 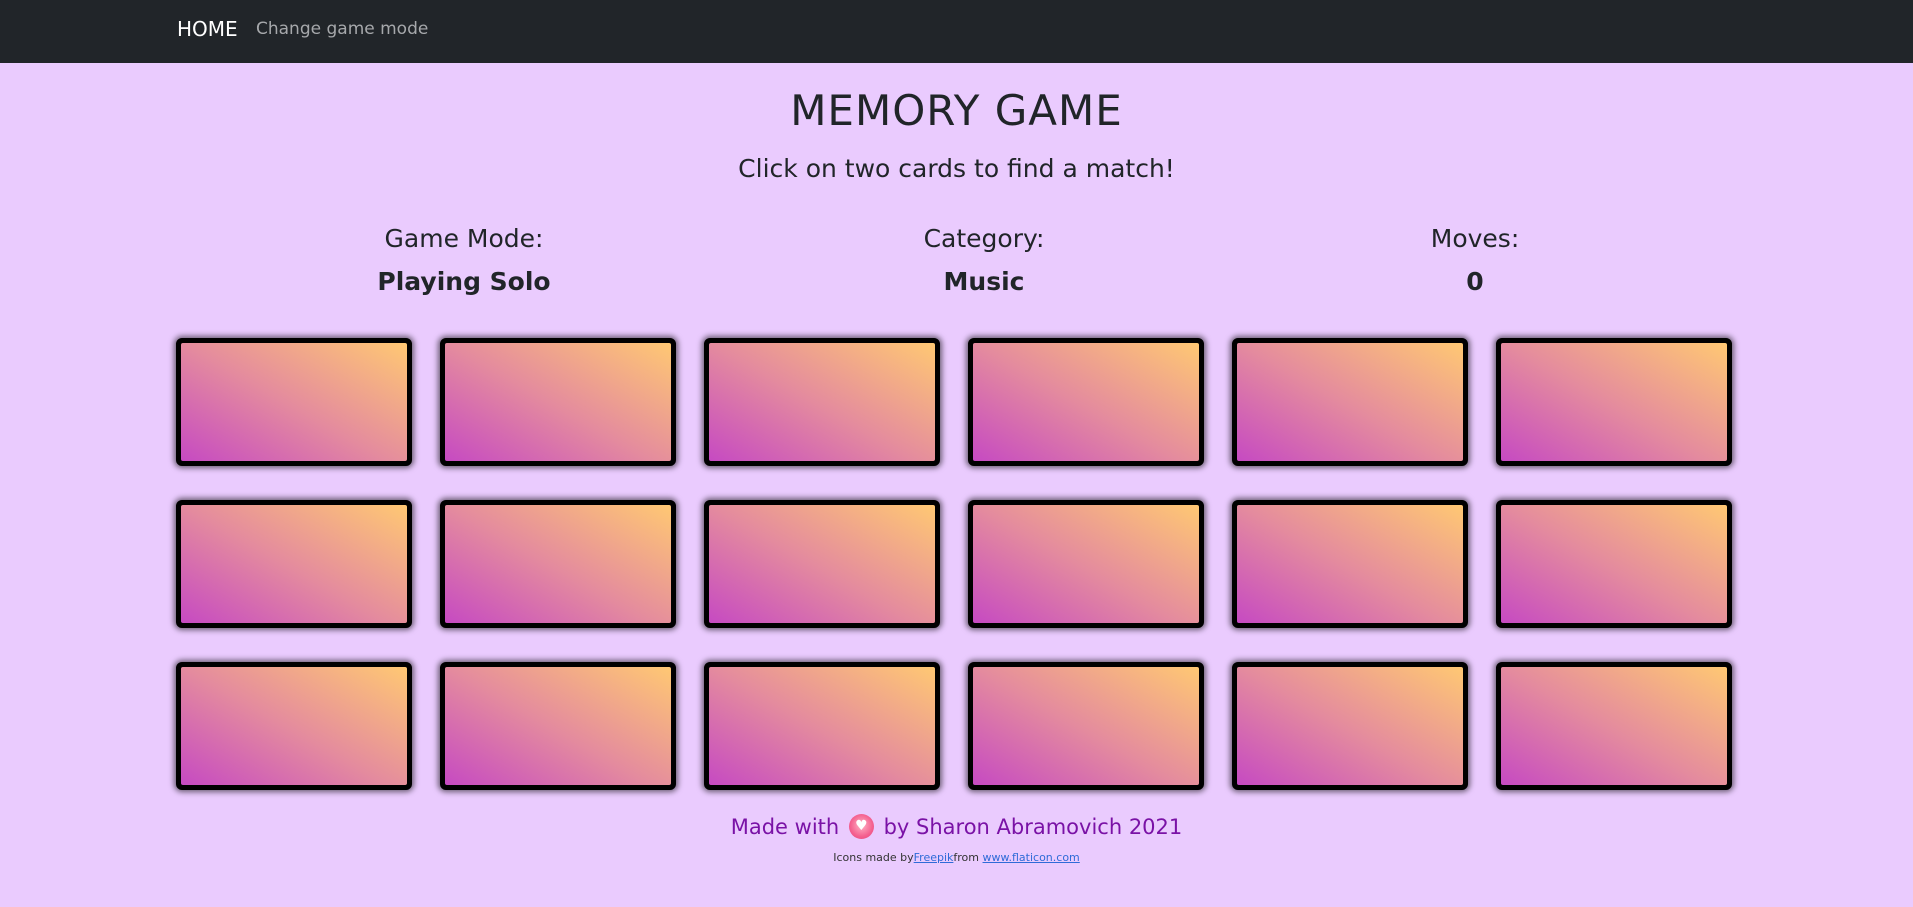 I want to click on stat-category: Category: Music, so click(x=984, y=260).